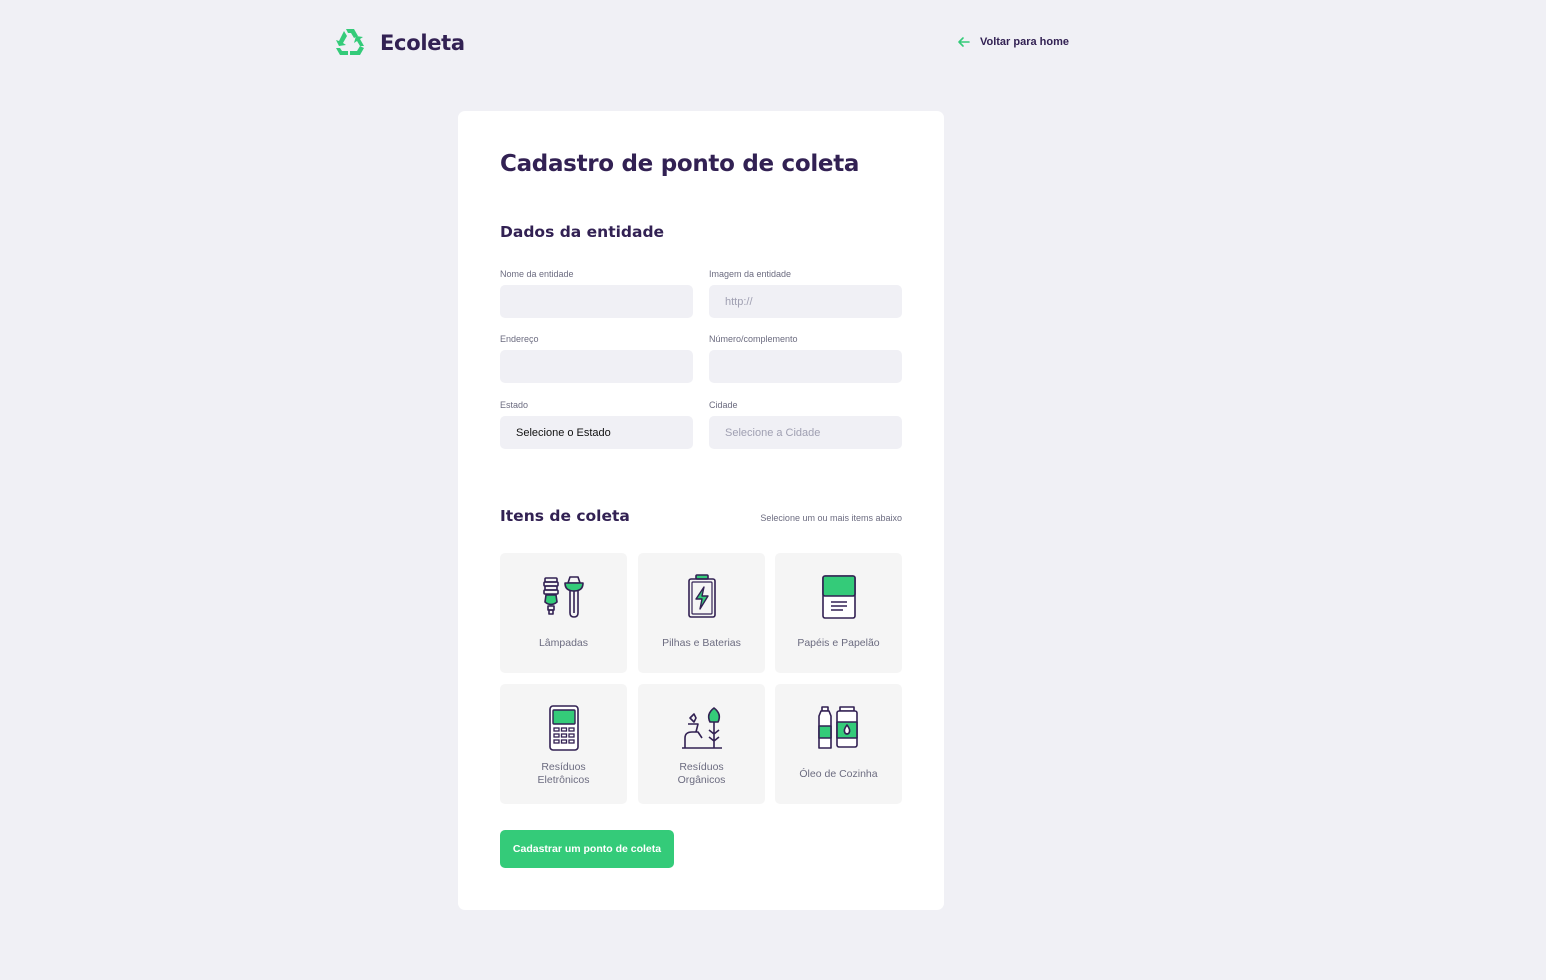 The width and height of the screenshot is (1546, 980). I want to click on back-home-label: Voltar para home, so click(1024, 42).